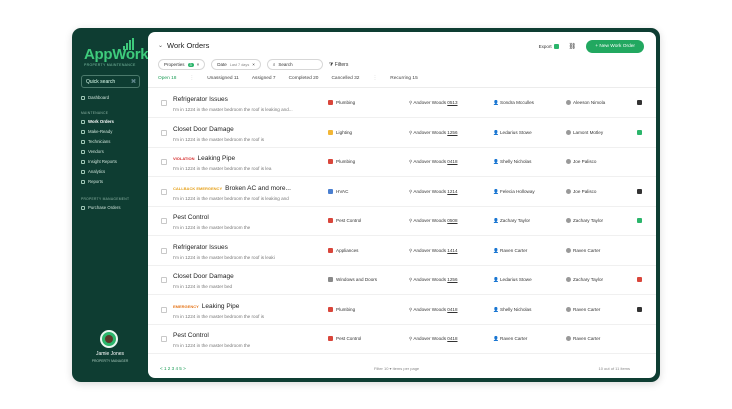 The image size is (732, 409). Describe the element at coordinates (95, 141) in the screenshot. I see `sidebar-item-technicians: Technicians` at that location.